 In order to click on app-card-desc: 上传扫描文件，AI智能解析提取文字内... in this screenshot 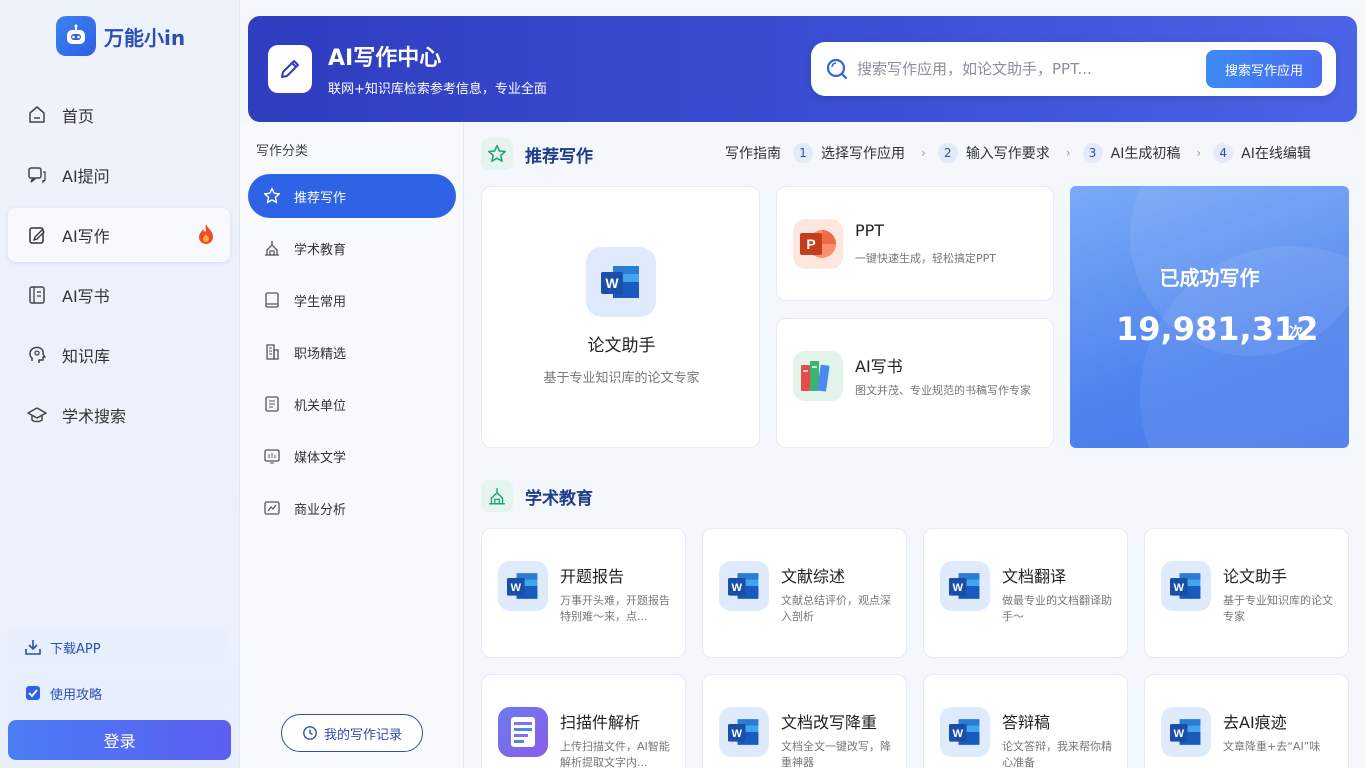, I will do `click(615, 754)`.